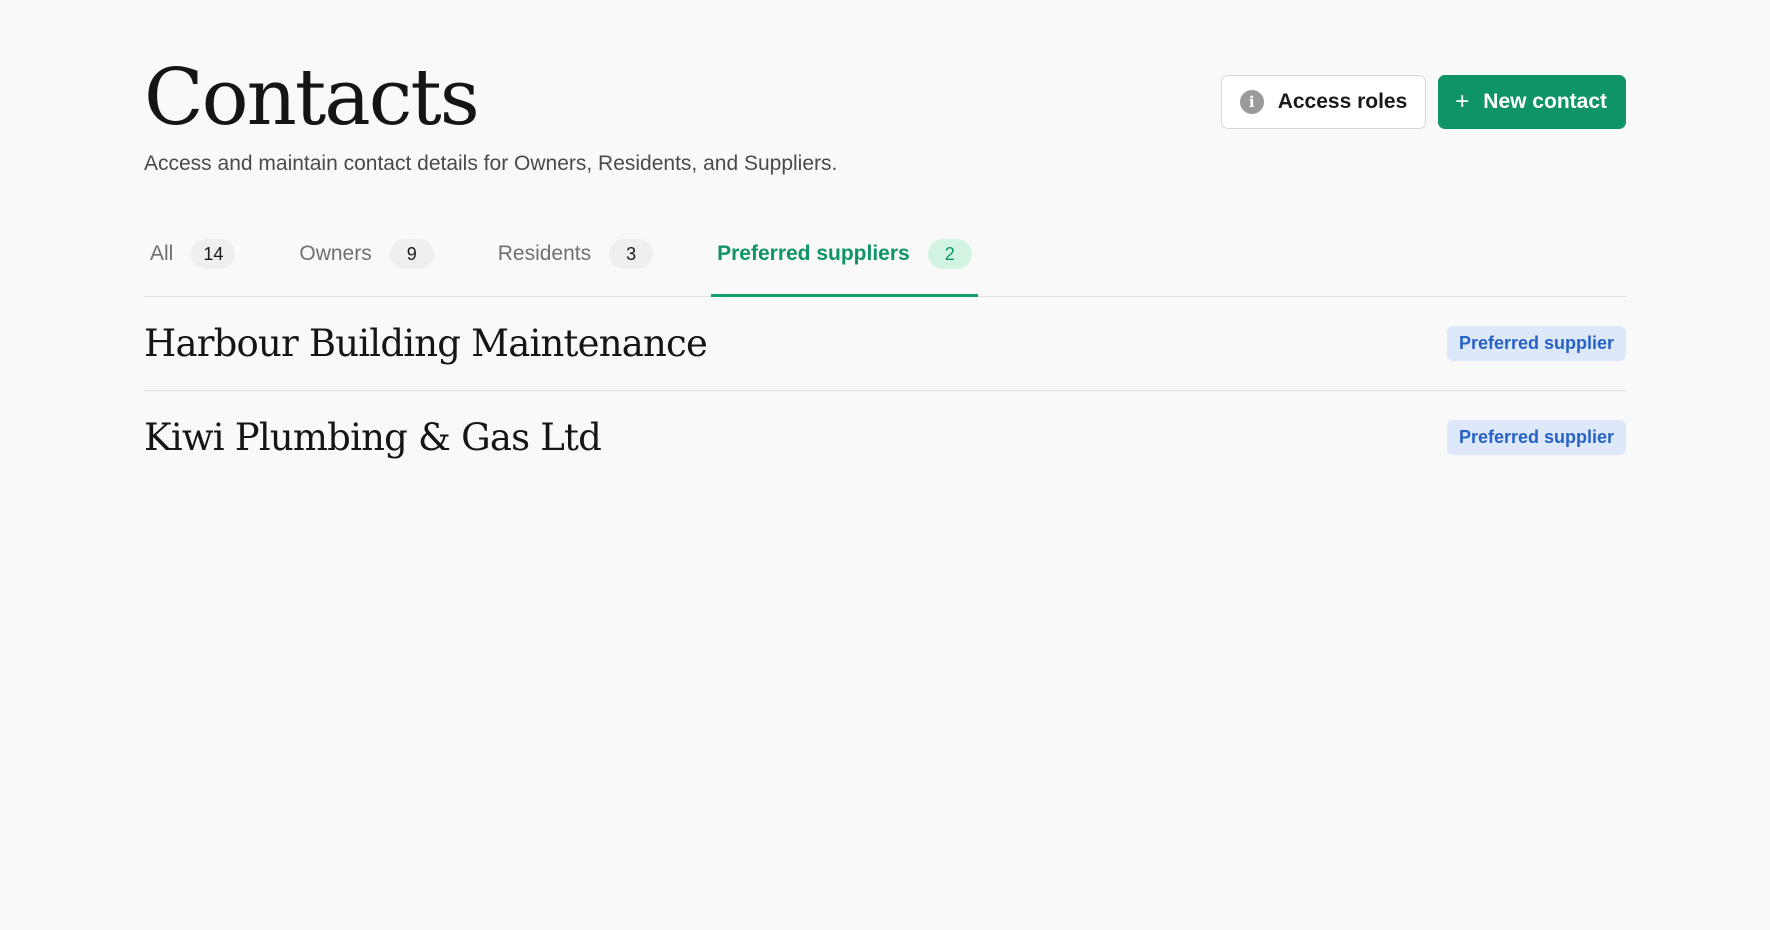 The height and width of the screenshot is (930, 1770). I want to click on tab-label: Residents, so click(544, 253).